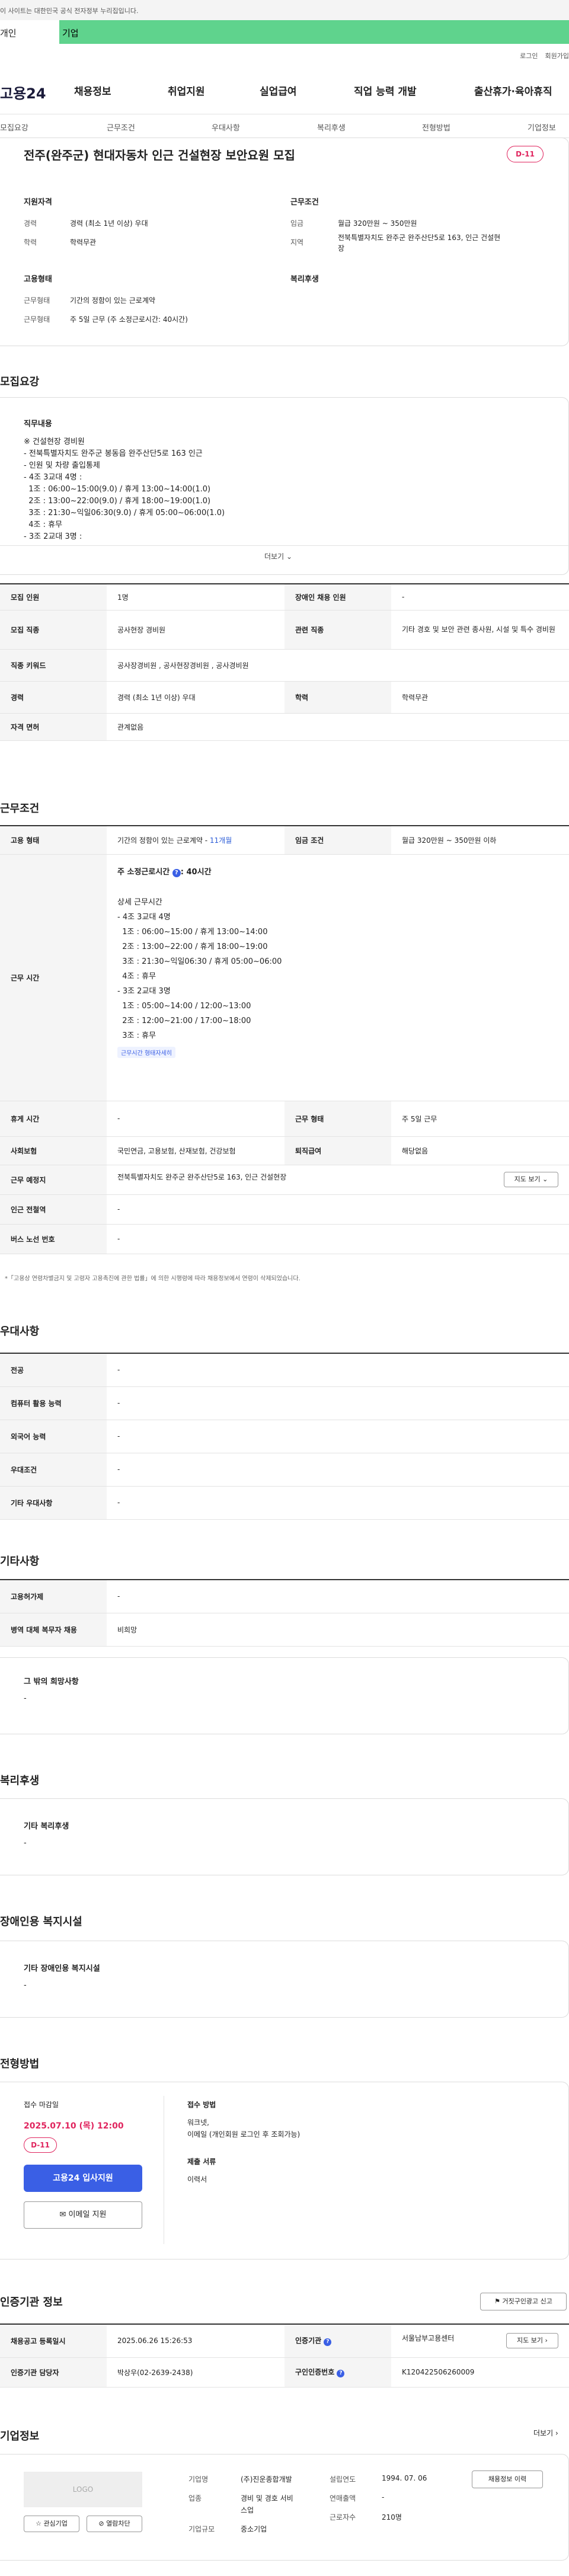 This screenshot has height=2576, width=569. Describe the element at coordinates (244, 2134) in the screenshot. I see `method-value-line2: 이메일 (개인회원 로그인 후 조회가능)` at that location.